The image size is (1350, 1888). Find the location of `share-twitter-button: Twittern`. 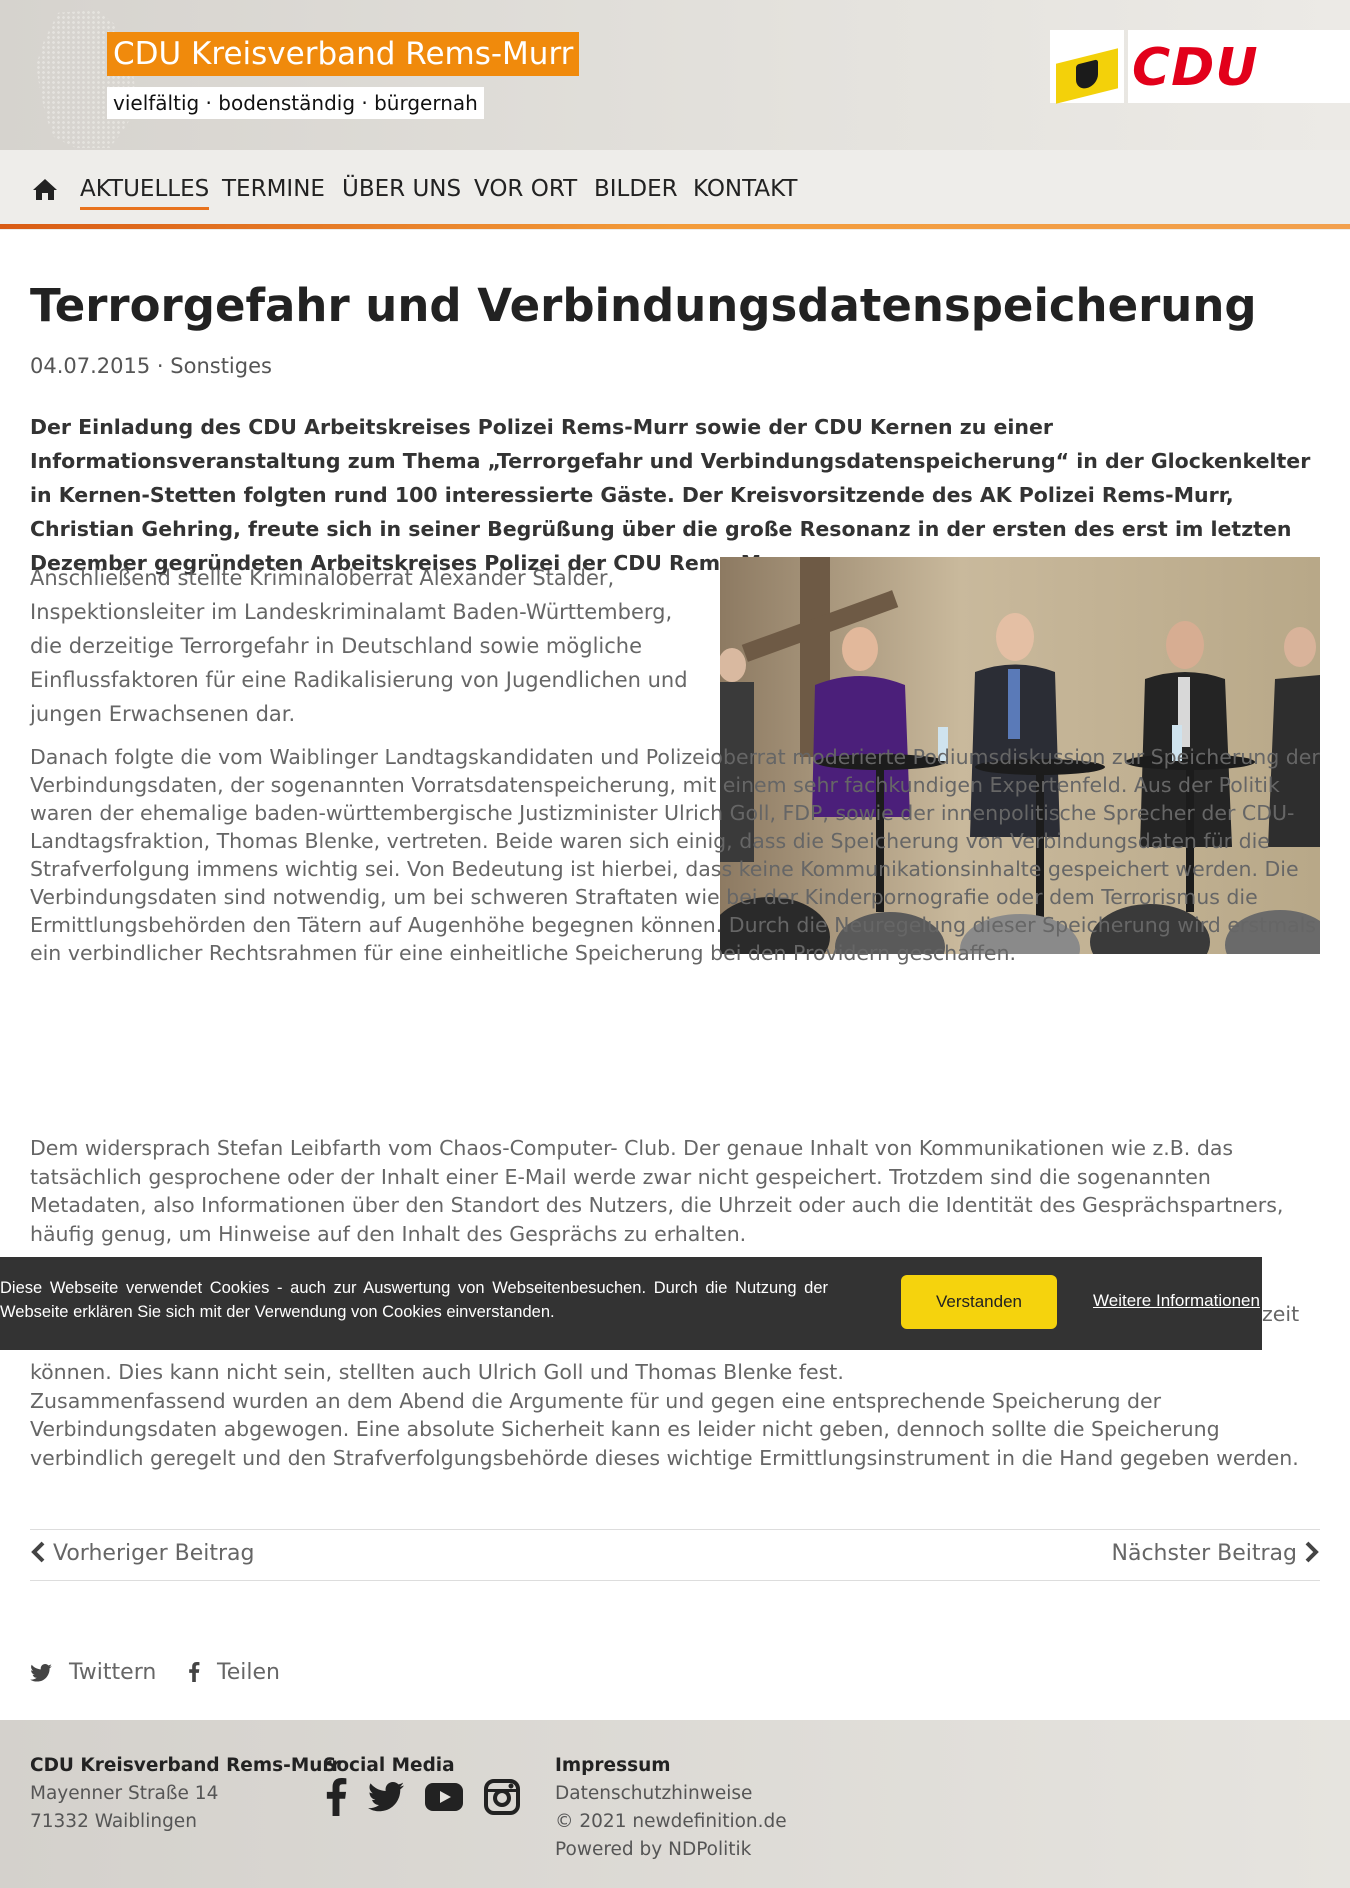

share-twitter-button: Twittern is located at coordinates (93, 1672).